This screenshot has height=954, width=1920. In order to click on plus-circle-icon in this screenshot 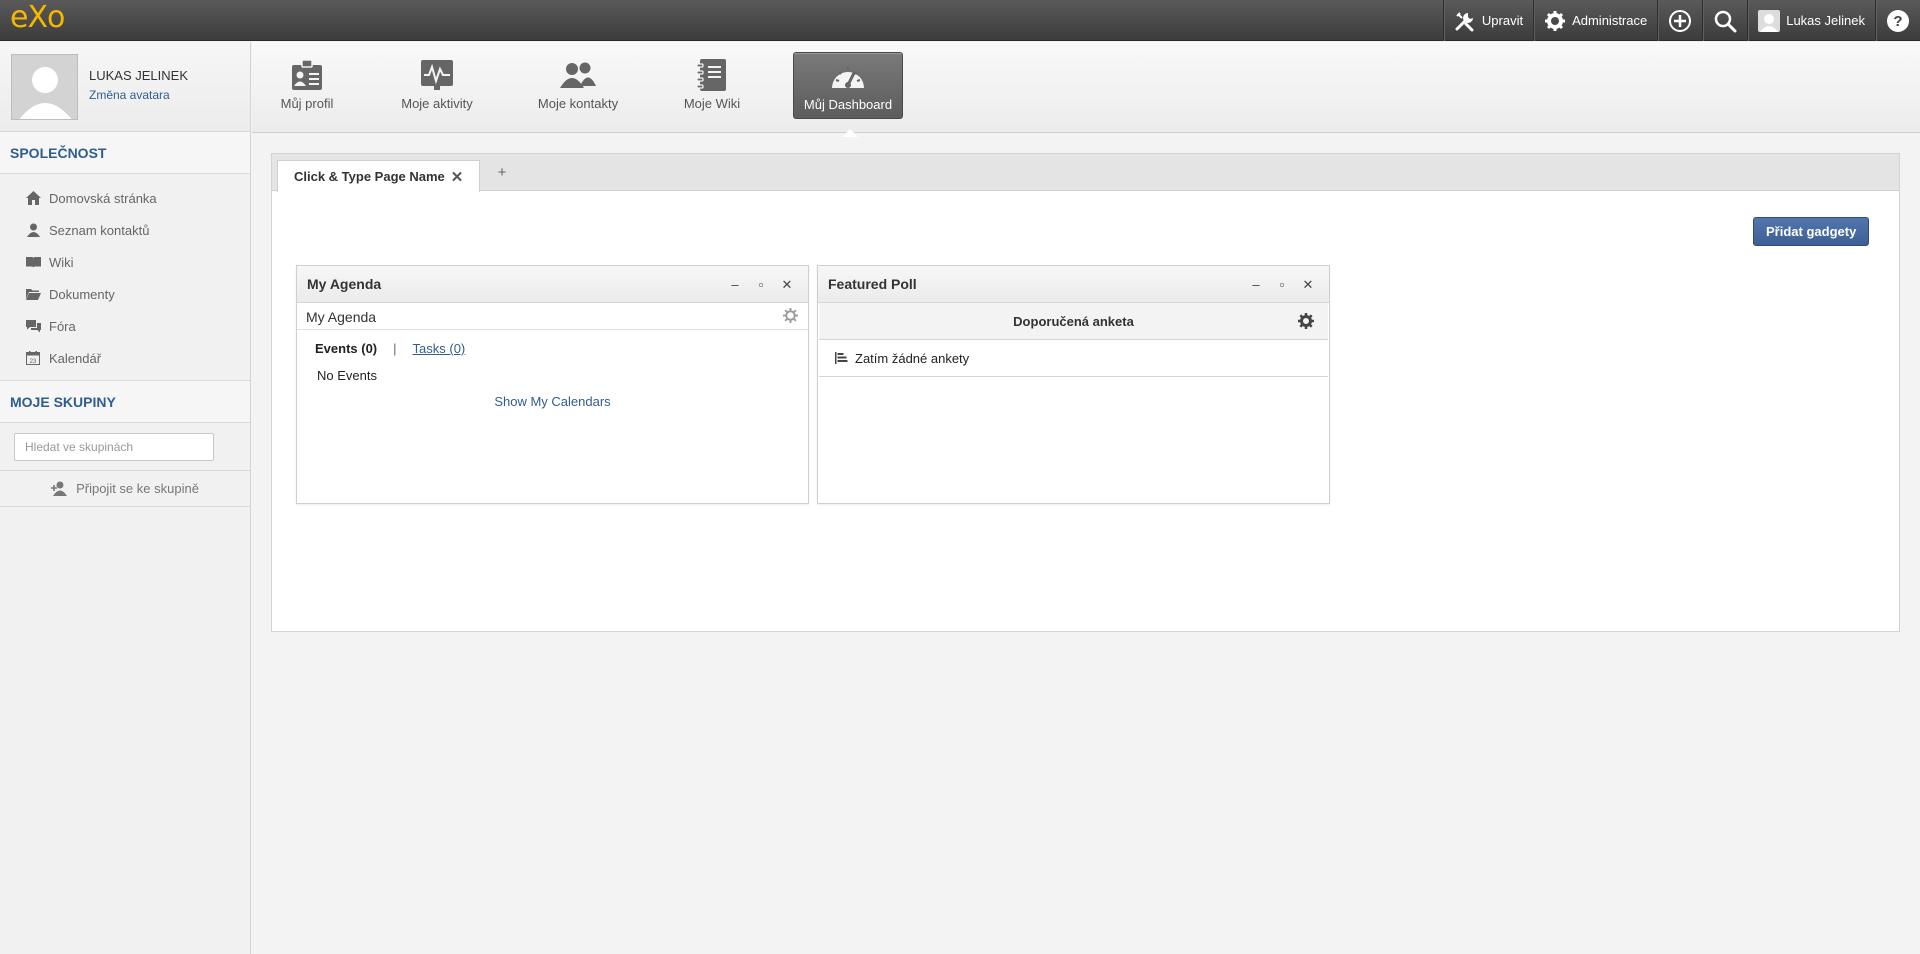, I will do `click(1680, 21)`.